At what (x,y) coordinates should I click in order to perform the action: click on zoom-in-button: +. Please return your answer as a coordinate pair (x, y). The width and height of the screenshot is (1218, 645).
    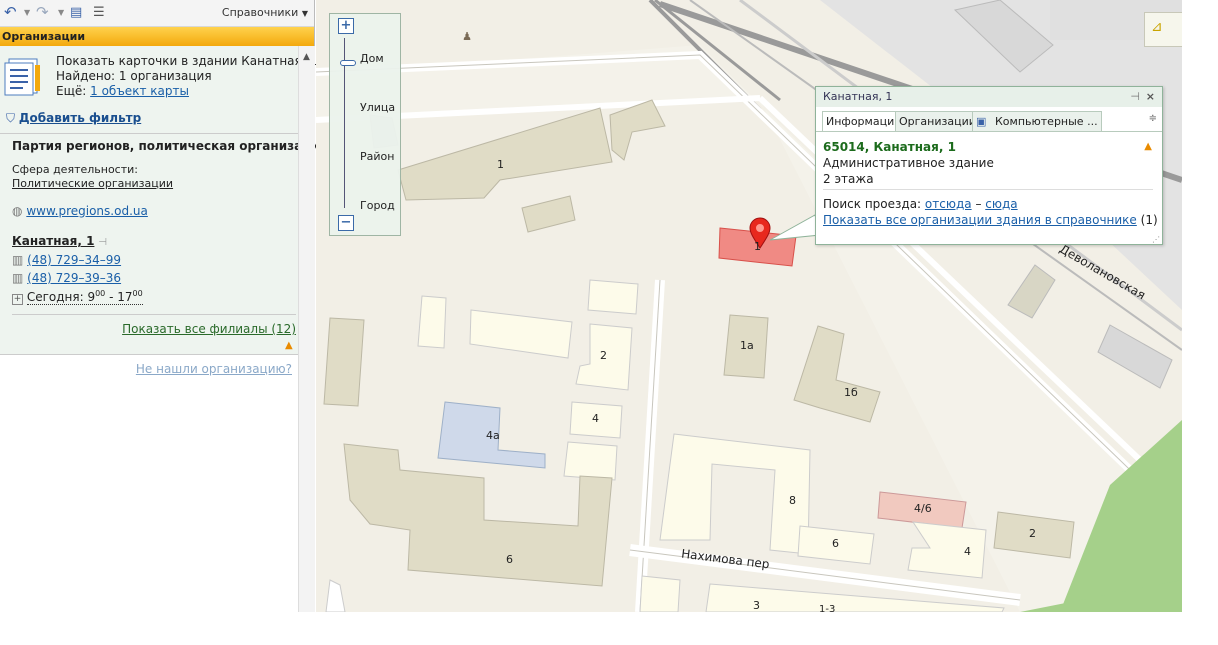
    Looking at the image, I should click on (346, 26).